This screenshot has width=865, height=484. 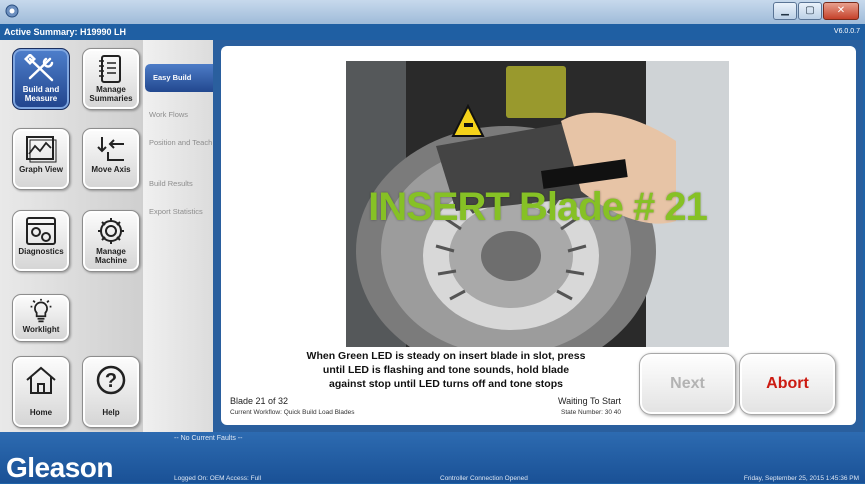 What do you see at coordinates (208, 438) in the screenshot?
I see `faults-status: -- No Current Faults --` at bounding box center [208, 438].